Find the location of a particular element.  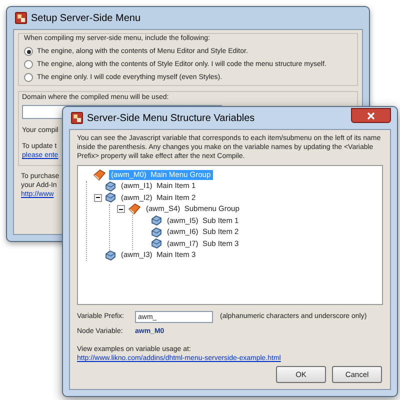

close-button is located at coordinates (371, 115).